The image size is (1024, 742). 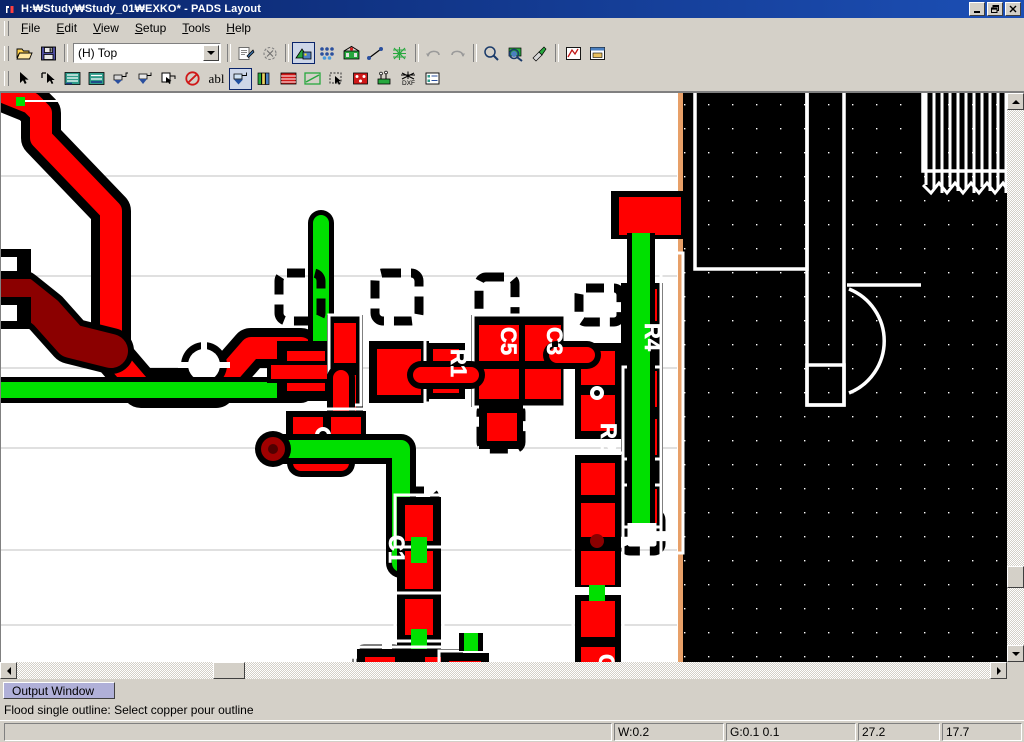 What do you see at coordinates (24, 53) in the screenshot?
I see `open-file-button` at bounding box center [24, 53].